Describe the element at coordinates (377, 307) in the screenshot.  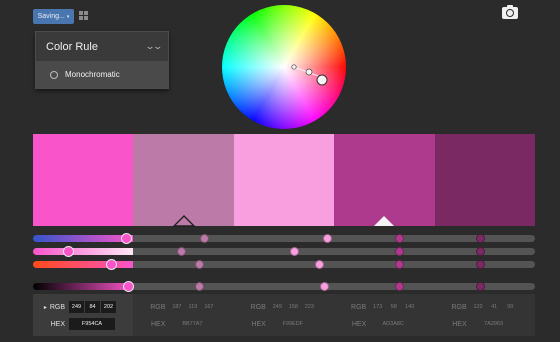
I see `r-field: 173` at that location.